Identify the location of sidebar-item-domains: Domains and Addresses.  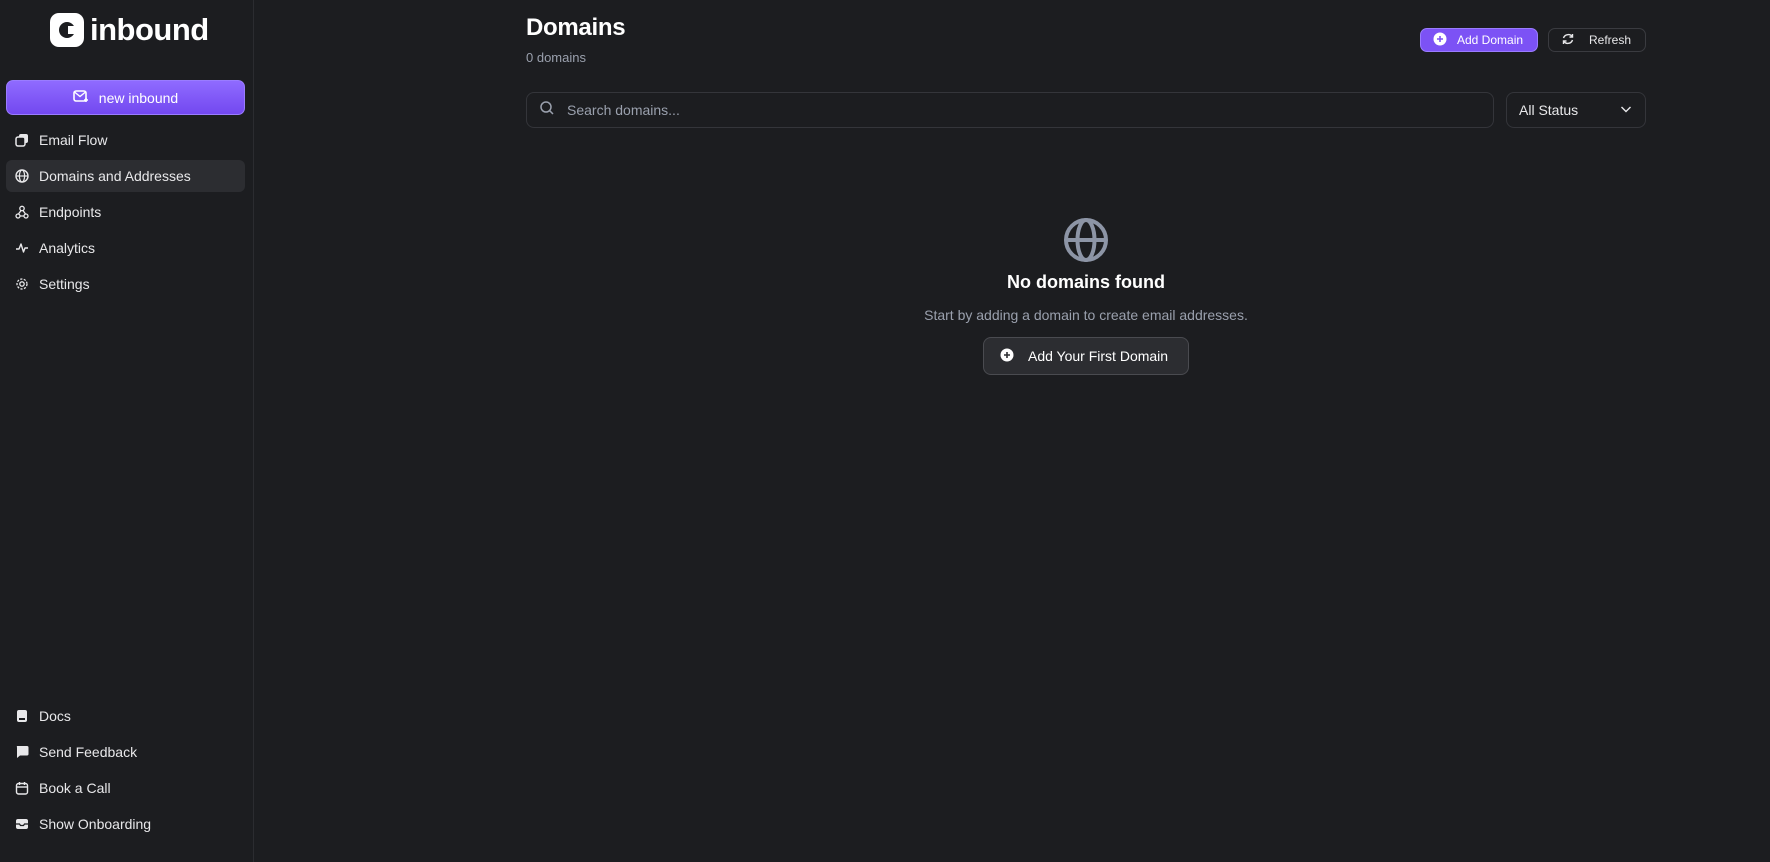
(125, 176).